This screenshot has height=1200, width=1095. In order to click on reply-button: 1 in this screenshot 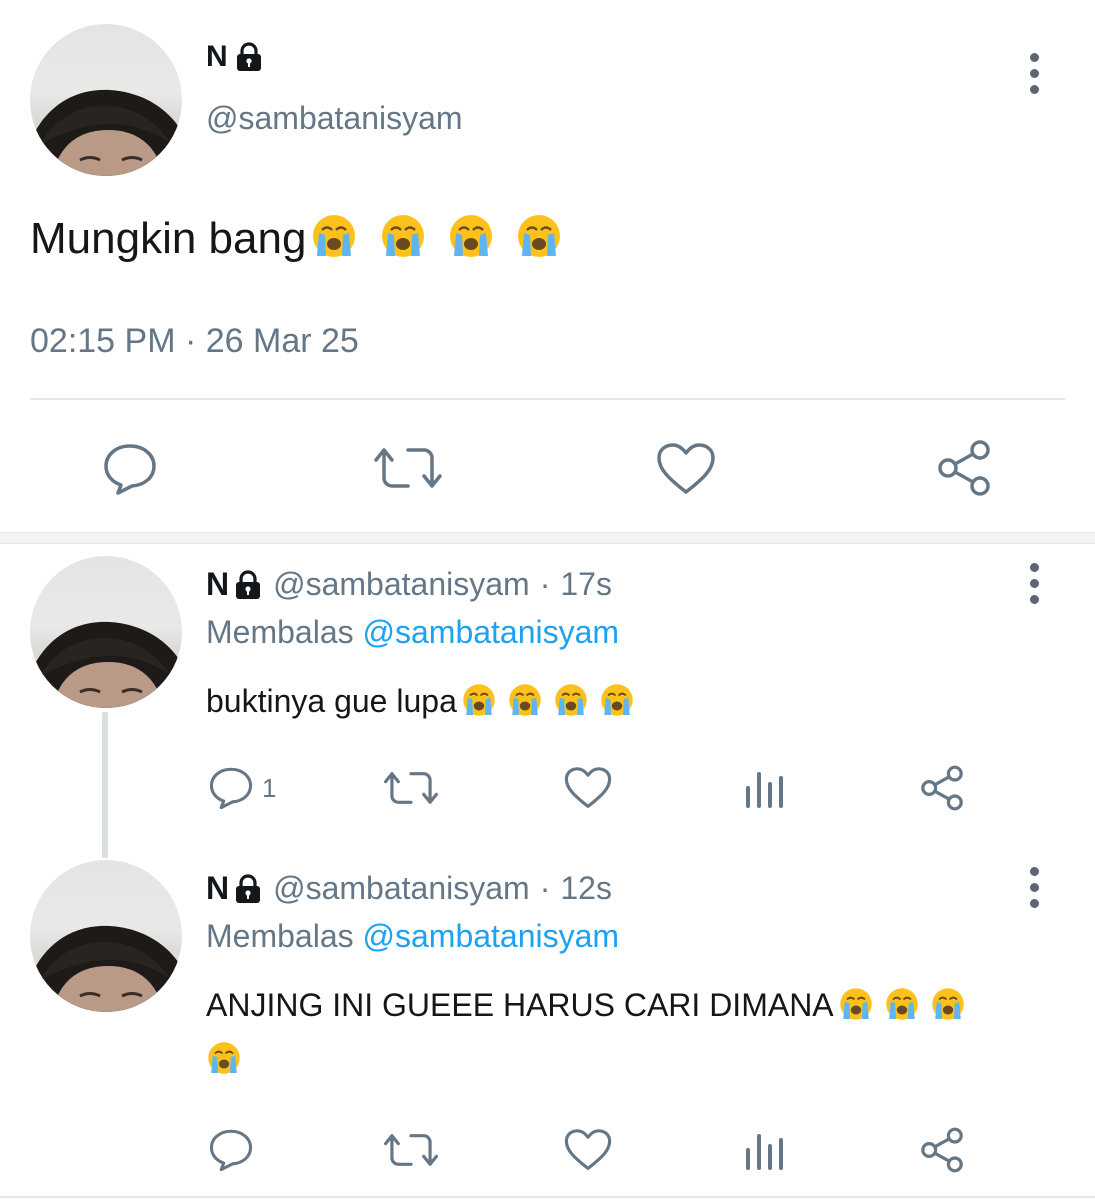, I will do `click(242, 788)`.